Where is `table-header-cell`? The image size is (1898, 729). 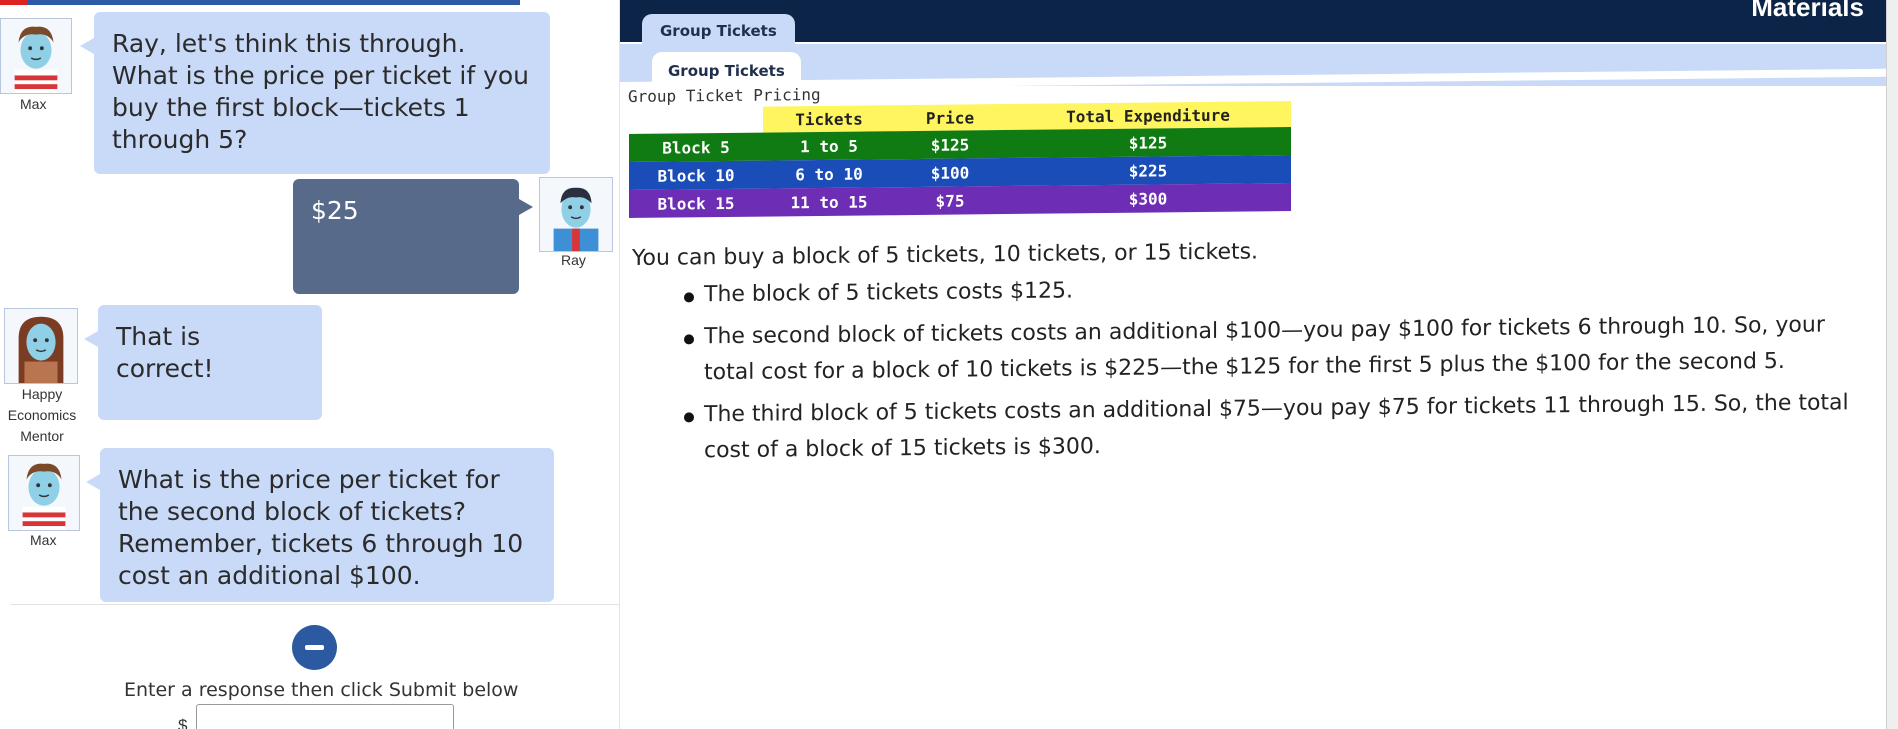 table-header-cell is located at coordinates (696, 120).